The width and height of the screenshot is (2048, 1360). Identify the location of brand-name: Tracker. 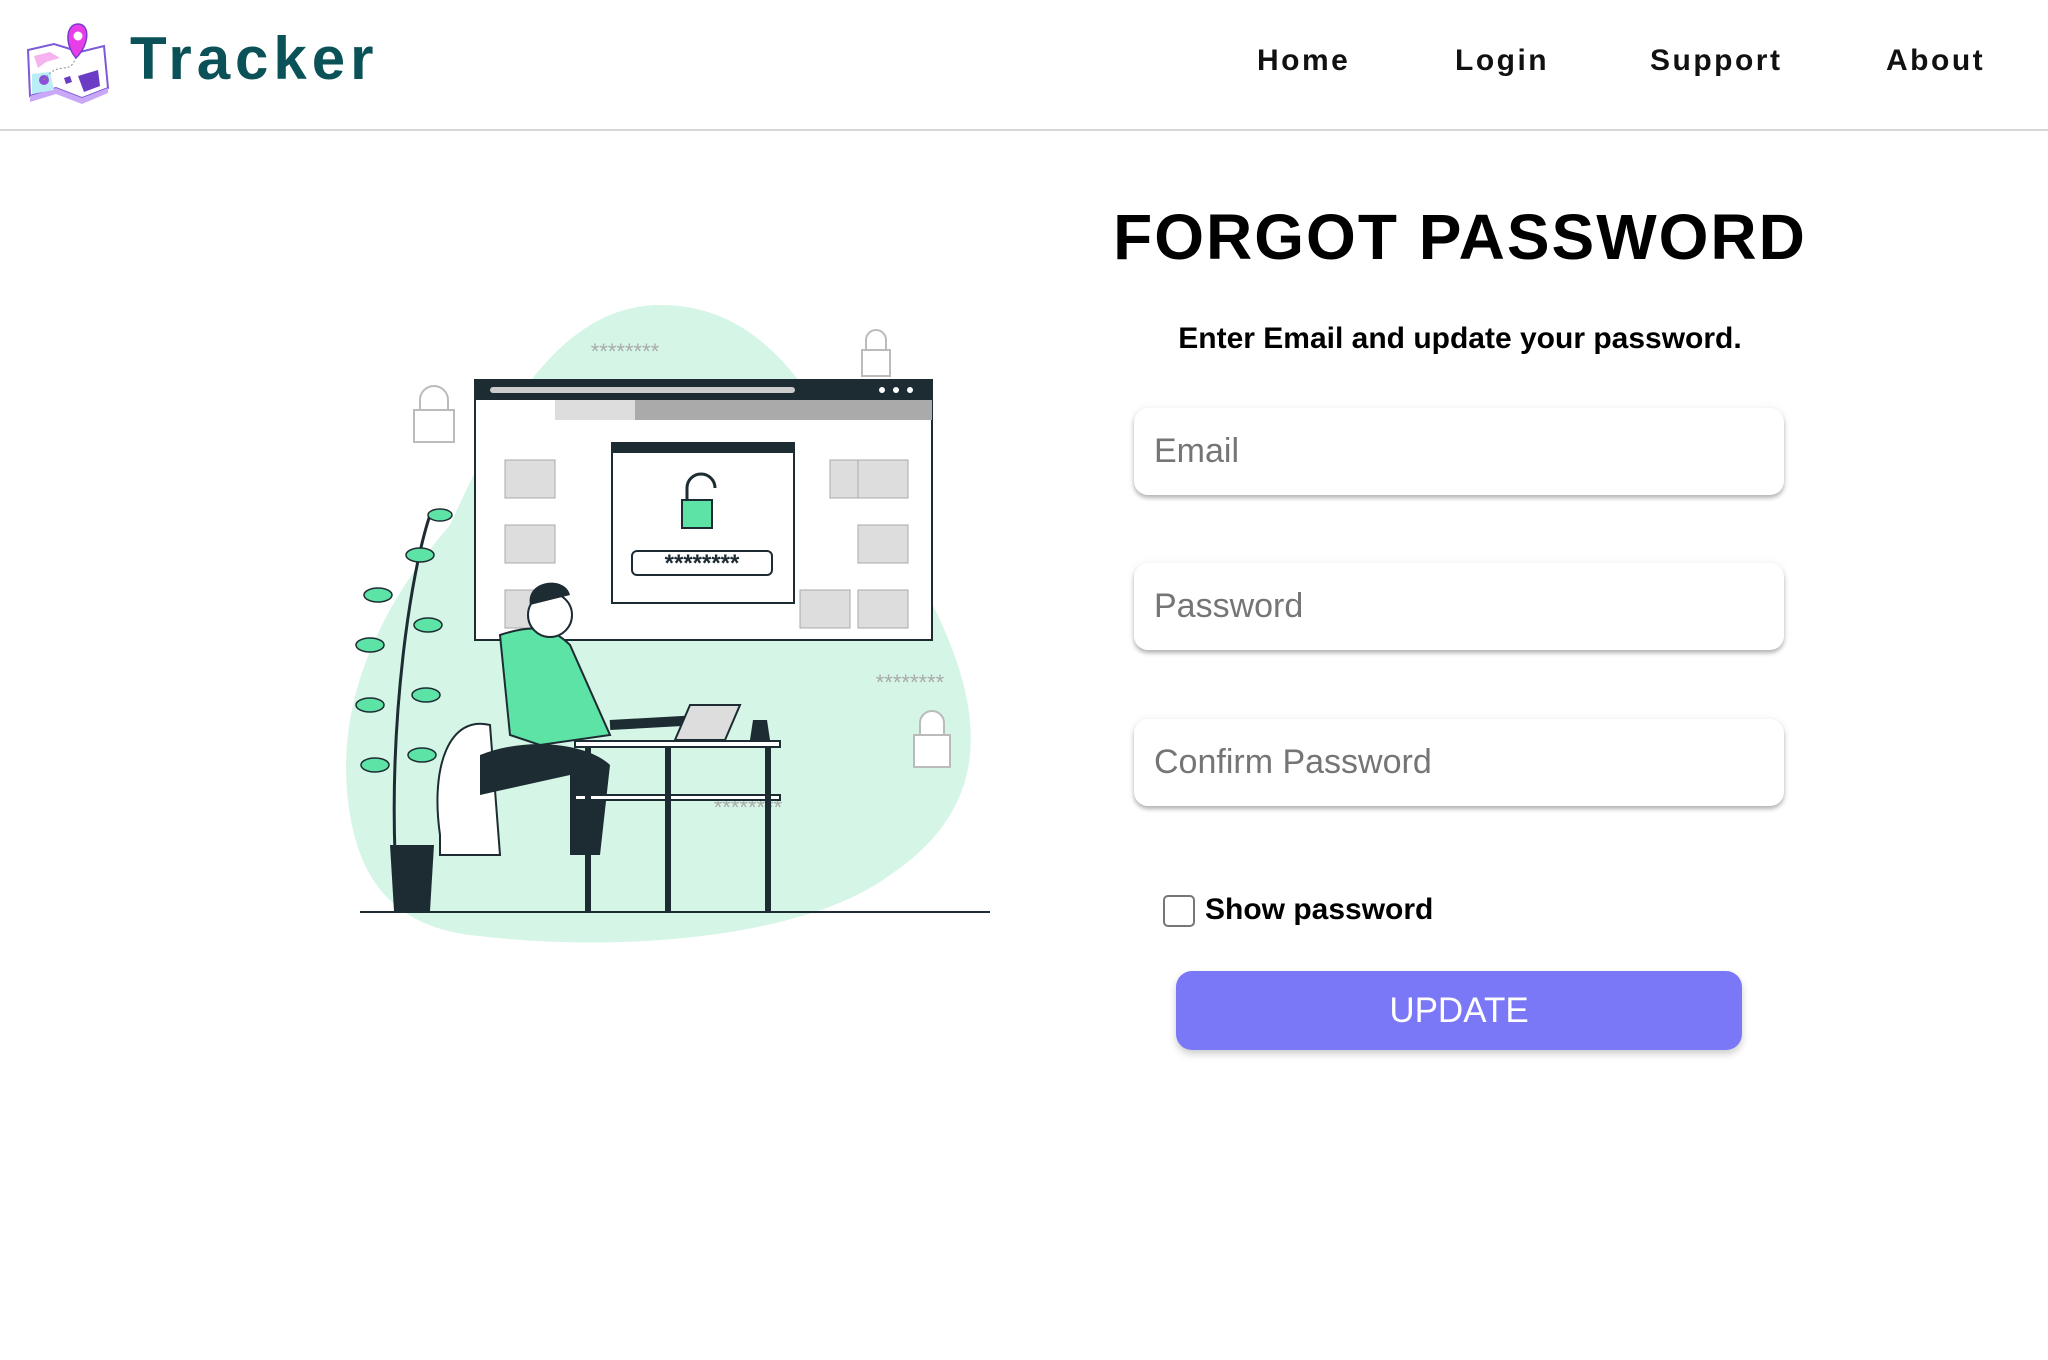
(254, 58).